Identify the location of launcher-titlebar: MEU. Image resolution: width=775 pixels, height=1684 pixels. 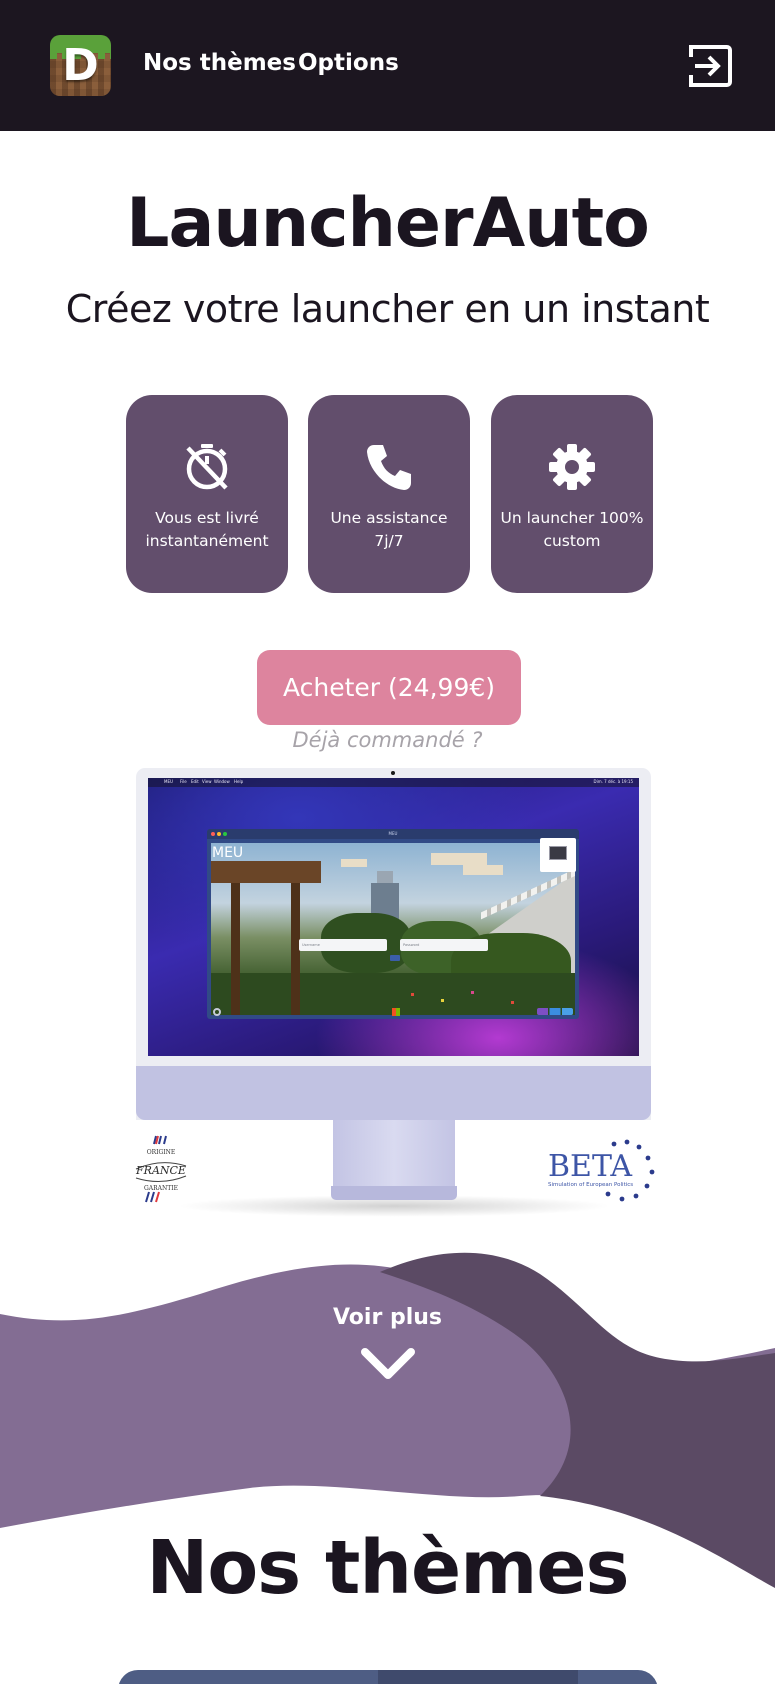
(393, 834).